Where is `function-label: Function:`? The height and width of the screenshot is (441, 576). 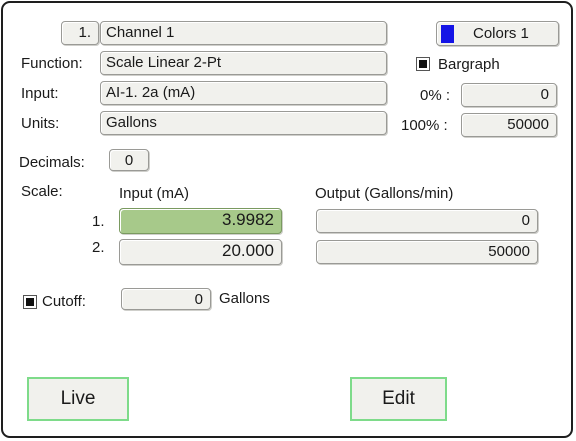 function-label: Function: is located at coordinates (52, 63).